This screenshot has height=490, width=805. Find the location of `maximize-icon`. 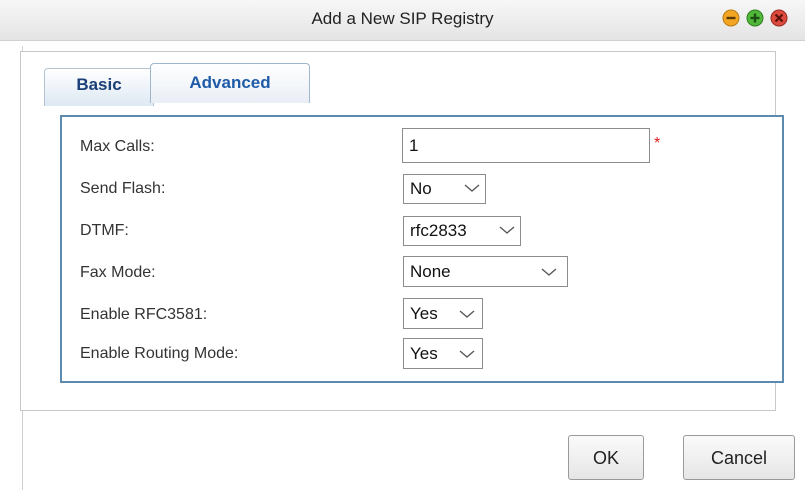

maximize-icon is located at coordinates (755, 18).